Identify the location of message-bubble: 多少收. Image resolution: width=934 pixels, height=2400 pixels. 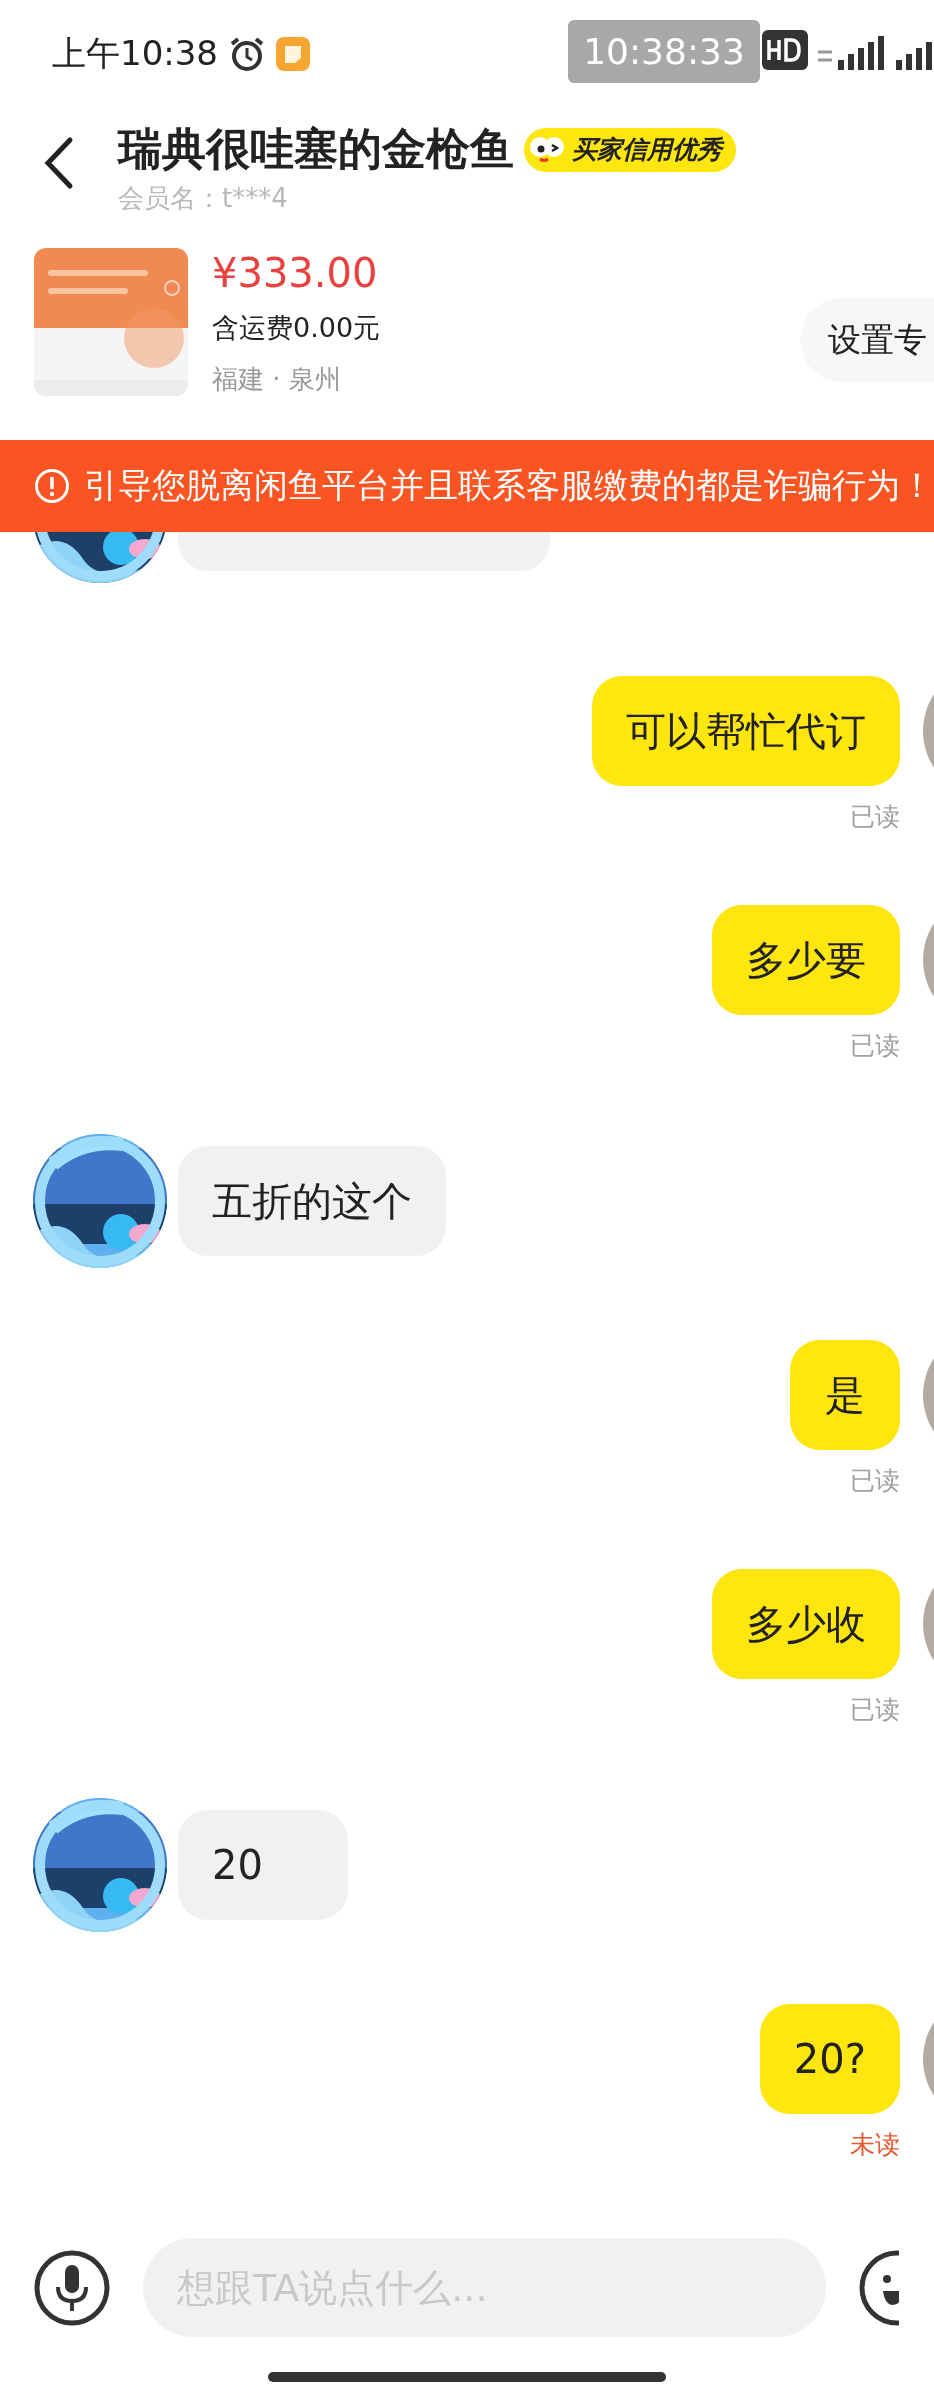
(806, 1624).